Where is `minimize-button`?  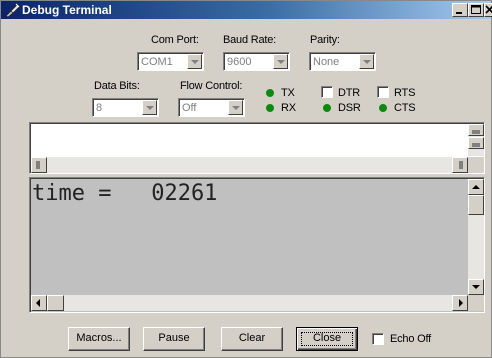 minimize-button is located at coordinates (460, 10).